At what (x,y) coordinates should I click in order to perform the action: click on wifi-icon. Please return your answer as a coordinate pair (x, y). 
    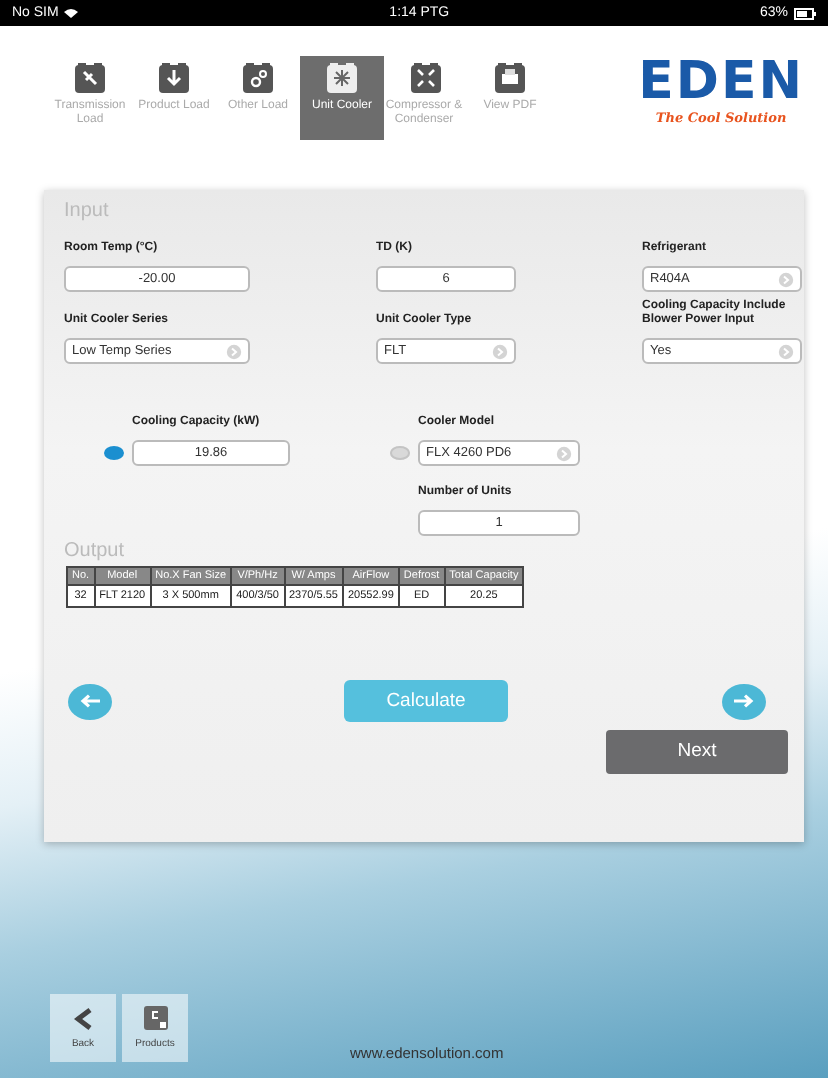
    Looking at the image, I should click on (71, 13).